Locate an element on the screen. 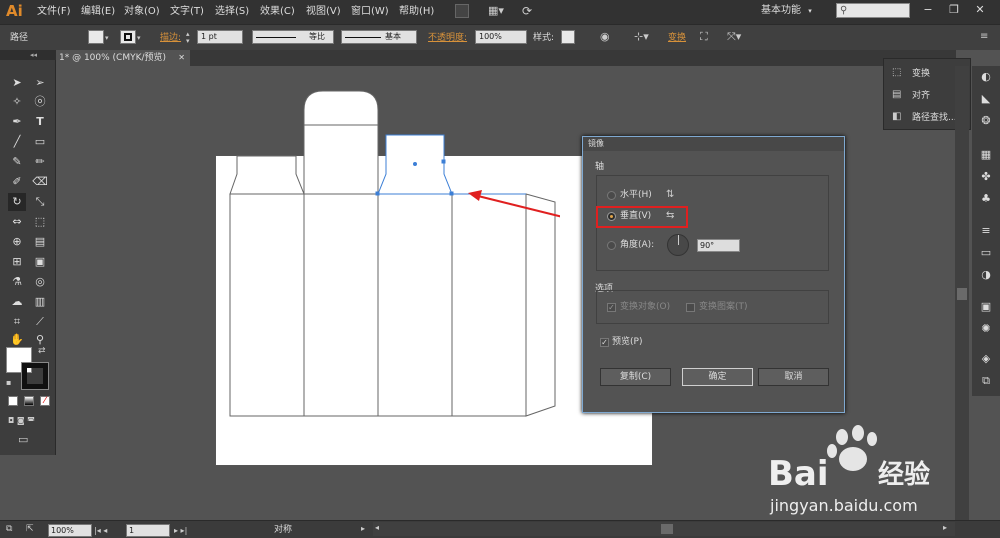 Image resolution: width=1000 pixels, height=538 pixels. align-panel-icon: ▤ is located at coordinates (898, 95).